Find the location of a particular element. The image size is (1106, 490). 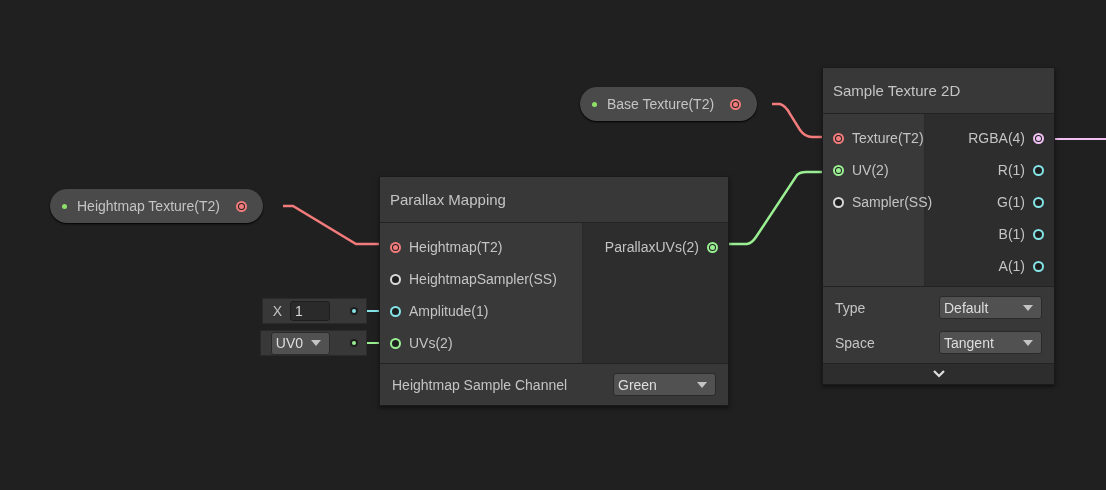

port-label: RGBA(4) is located at coordinates (996, 138).